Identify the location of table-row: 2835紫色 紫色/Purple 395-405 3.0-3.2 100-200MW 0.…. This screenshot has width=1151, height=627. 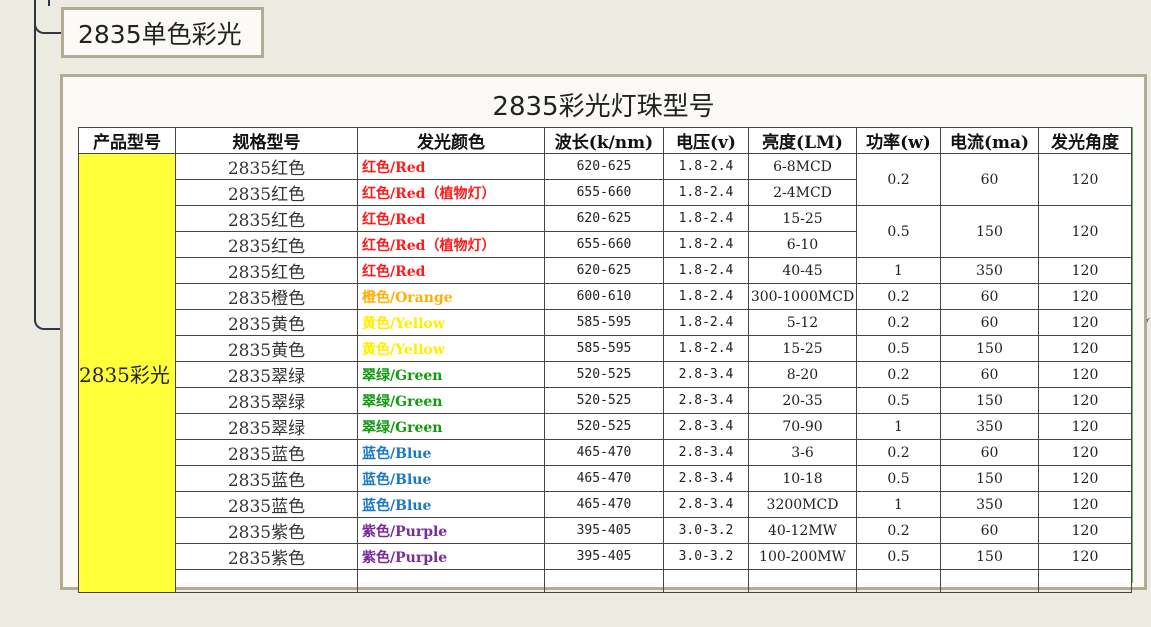
(605, 556).